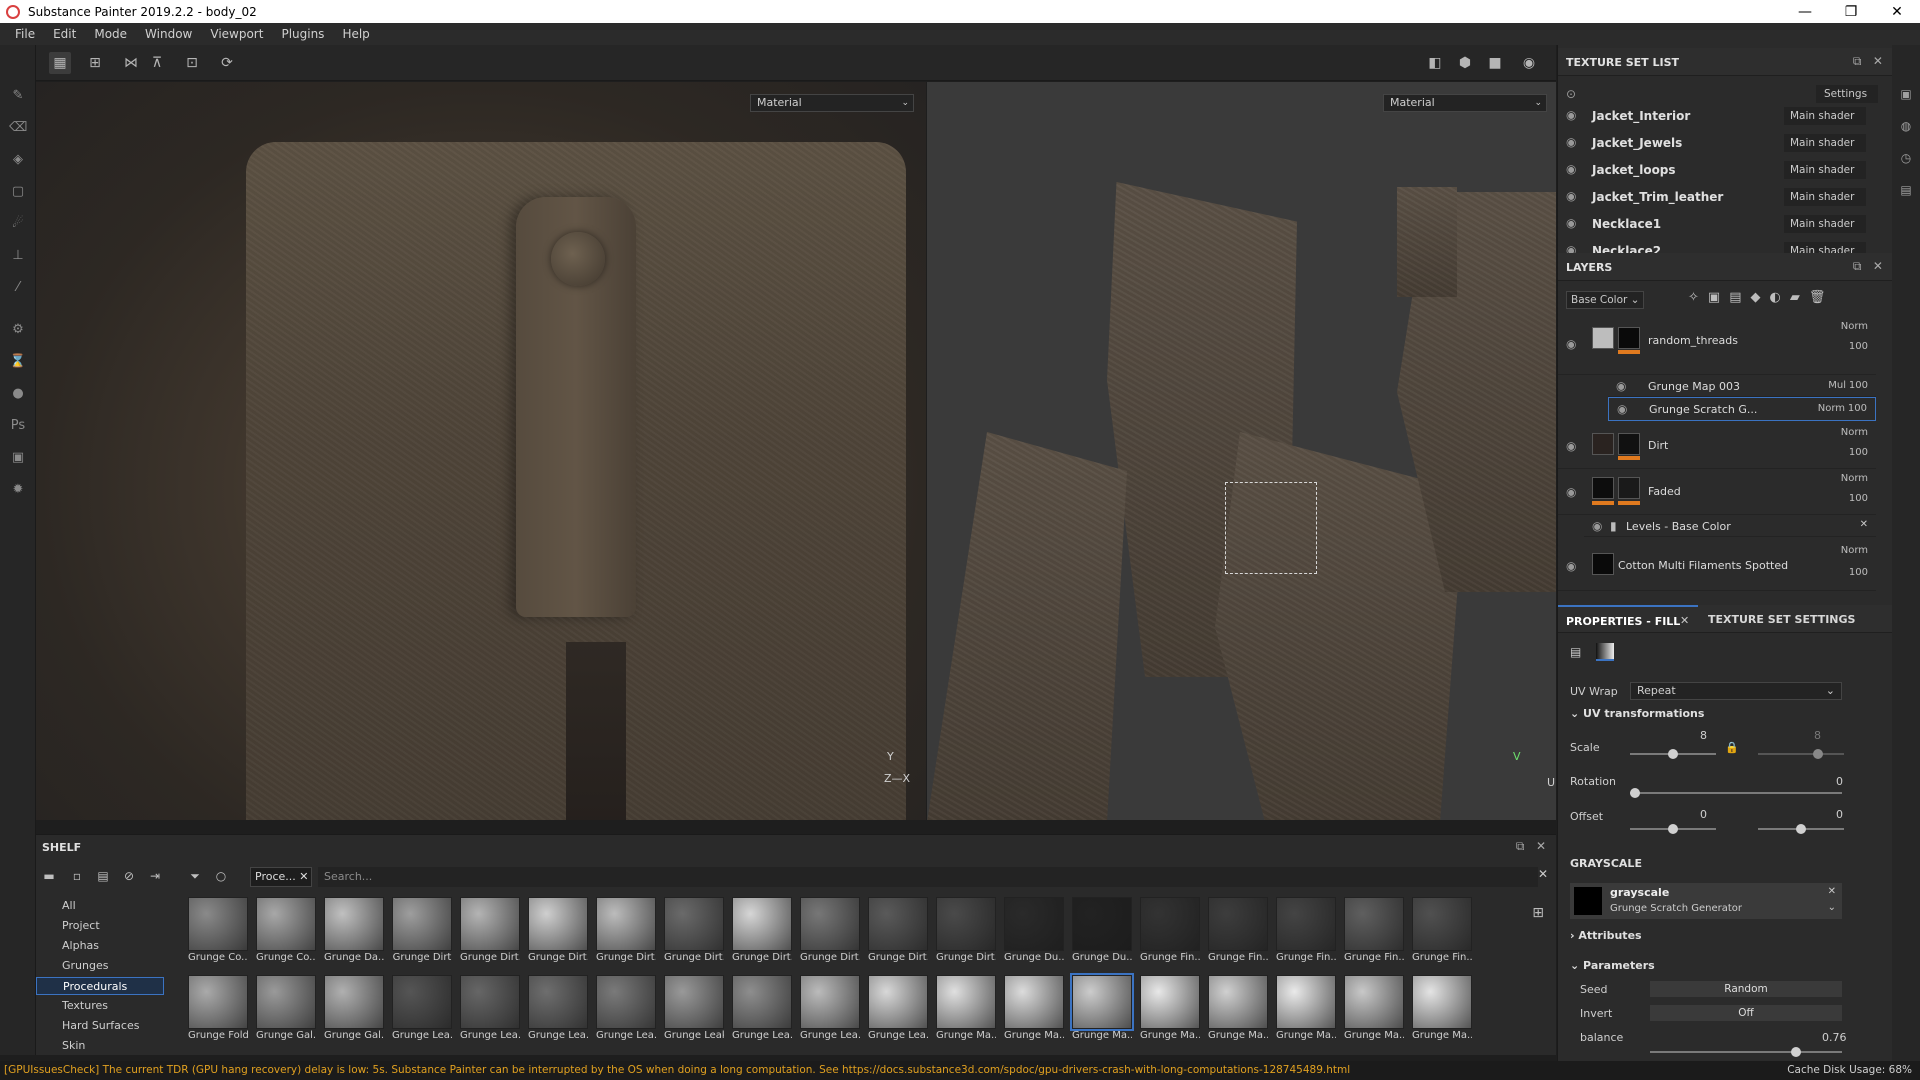 The height and width of the screenshot is (1080, 1920). I want to click on layout-single-icon: ▦, so click(60, 63).